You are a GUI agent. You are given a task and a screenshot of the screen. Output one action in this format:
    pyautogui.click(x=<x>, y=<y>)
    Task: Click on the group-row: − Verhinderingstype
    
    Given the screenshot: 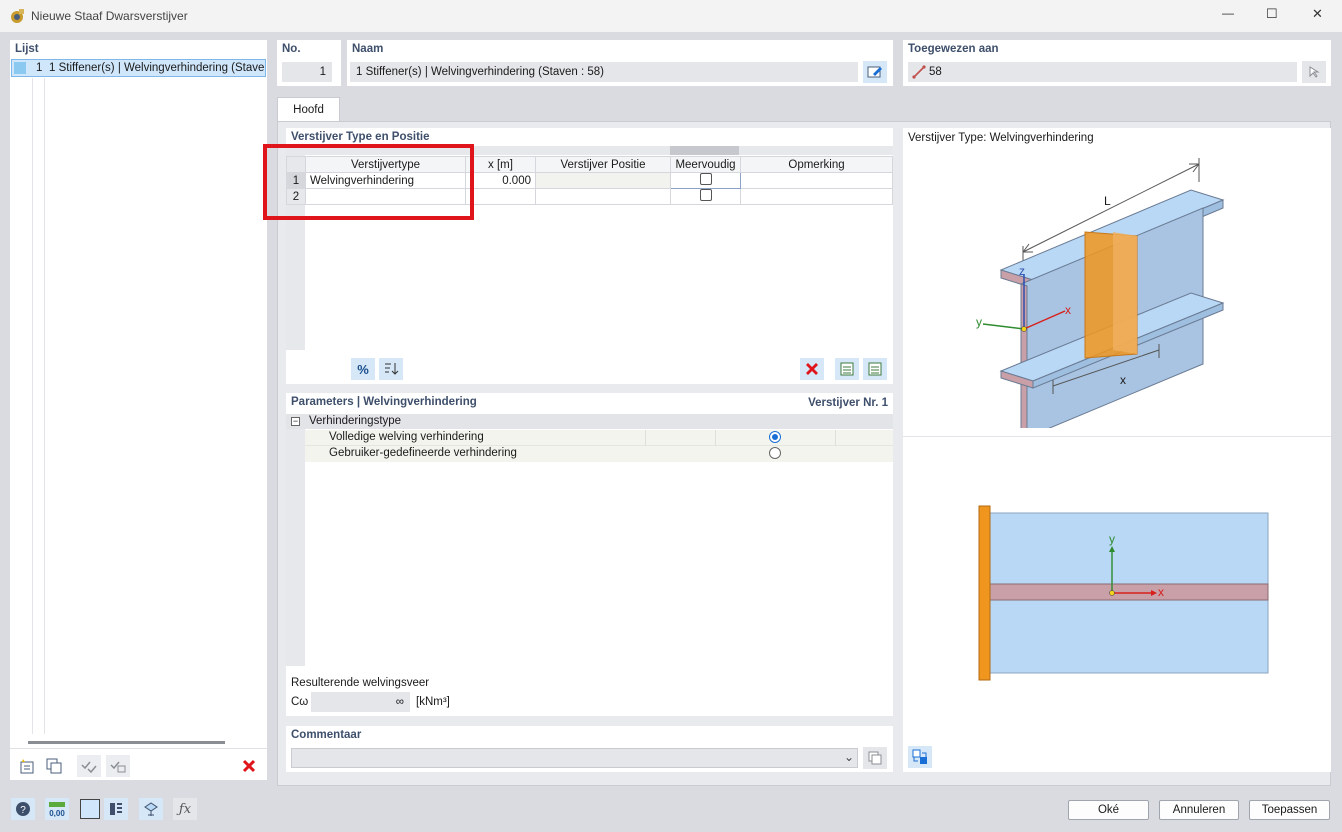 What is the action you would take?
    pyautogui.click(x=589, y=421)
    